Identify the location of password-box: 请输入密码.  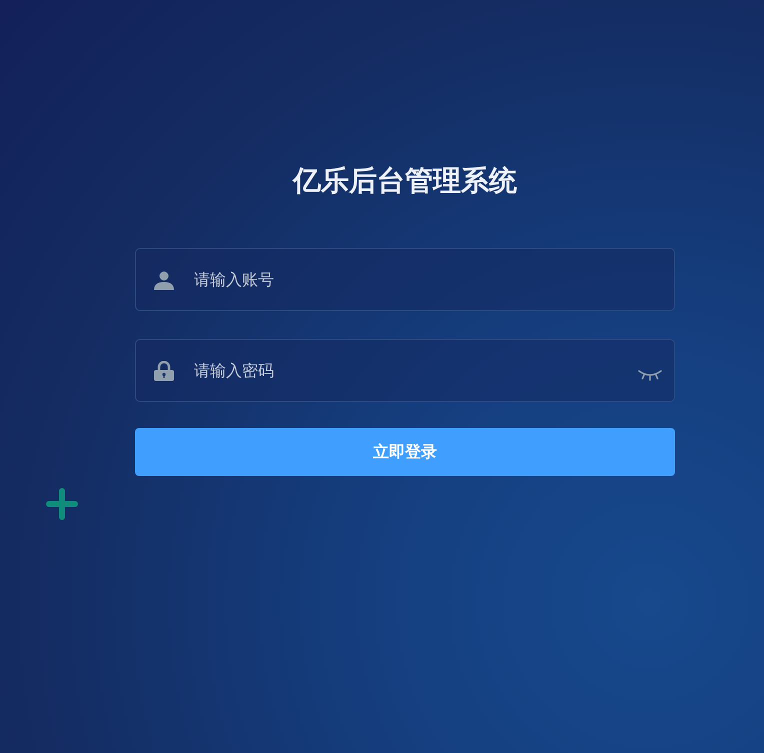
(405, 370).